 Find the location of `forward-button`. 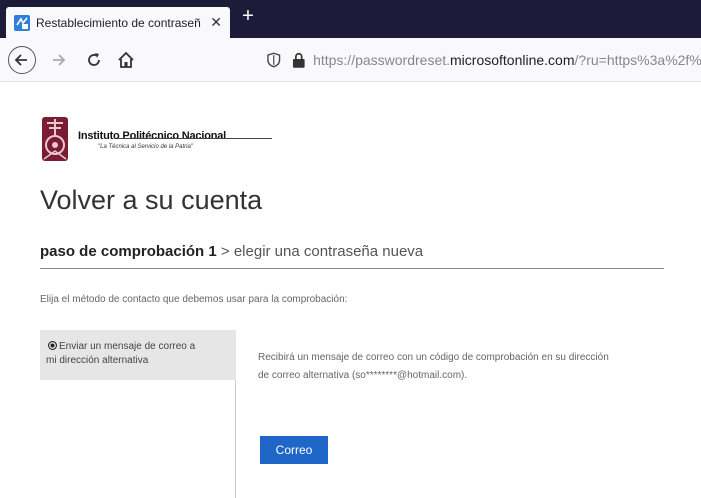

forward-button is located at coordinates (58, 60).